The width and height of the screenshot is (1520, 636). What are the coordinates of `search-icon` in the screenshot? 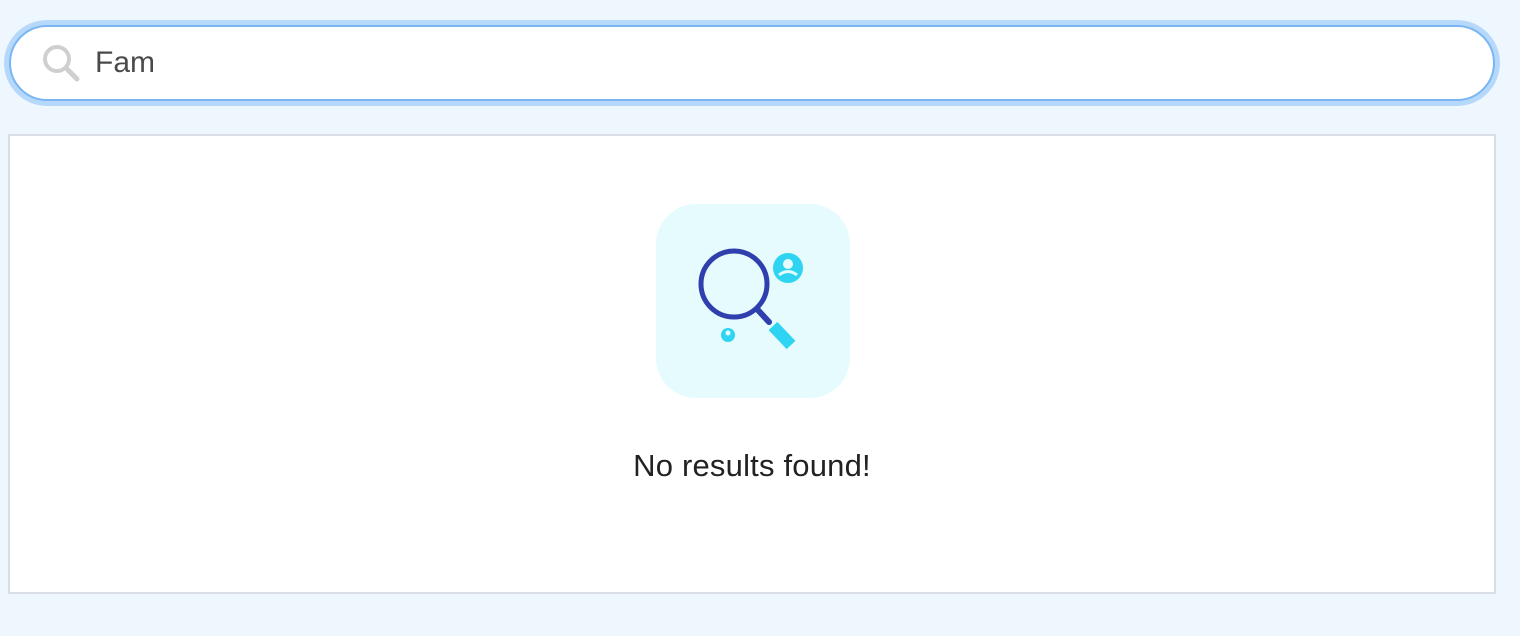 It's located at (61, 63).